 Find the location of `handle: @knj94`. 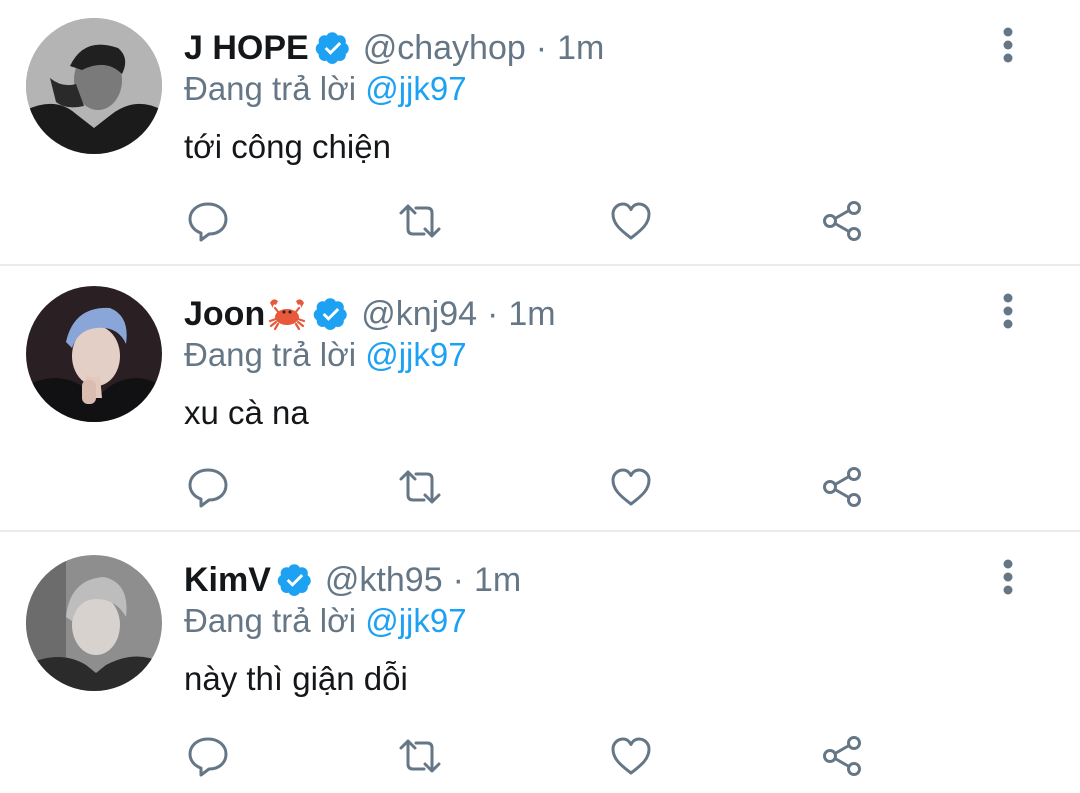

handle: @knj94 is located at coordinates (419, 314).